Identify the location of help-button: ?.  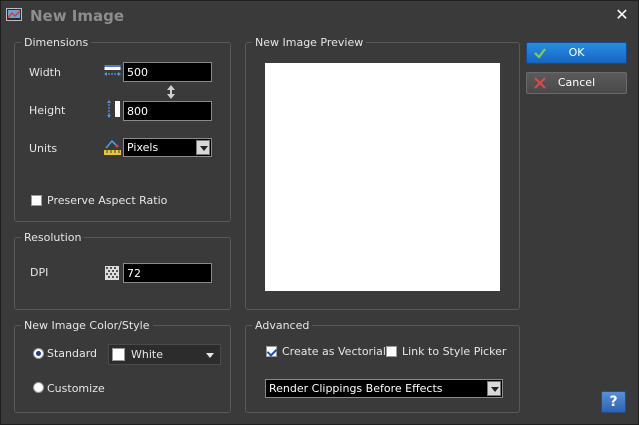
(613, 402).